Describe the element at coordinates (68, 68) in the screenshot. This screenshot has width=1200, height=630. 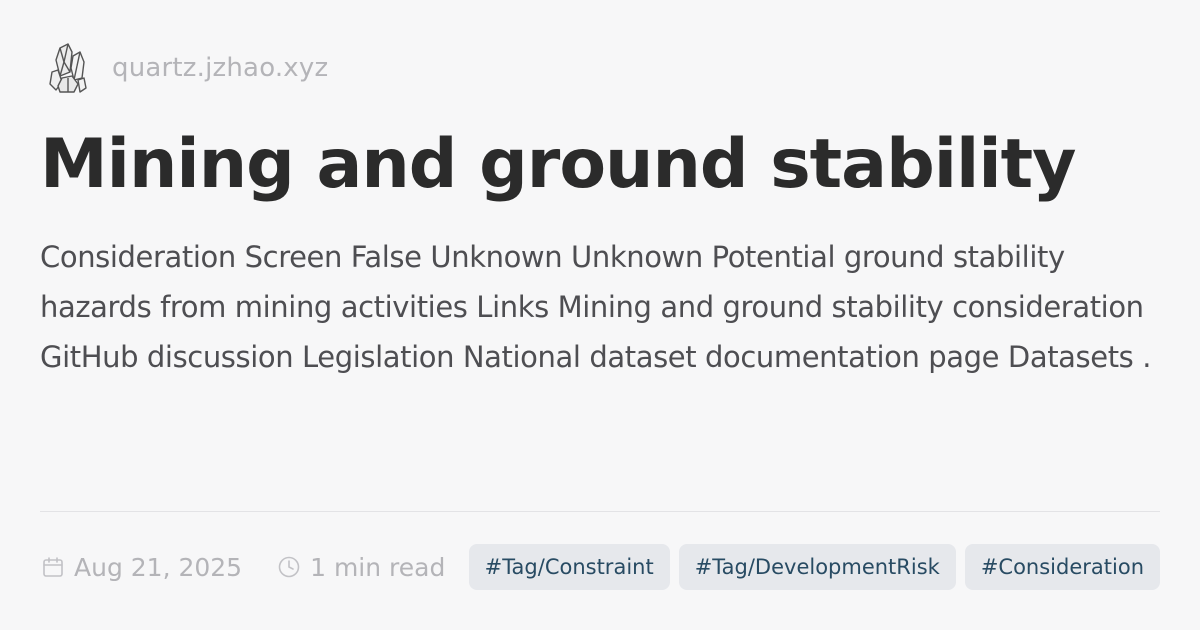
I see `crystal-icon` at that location.